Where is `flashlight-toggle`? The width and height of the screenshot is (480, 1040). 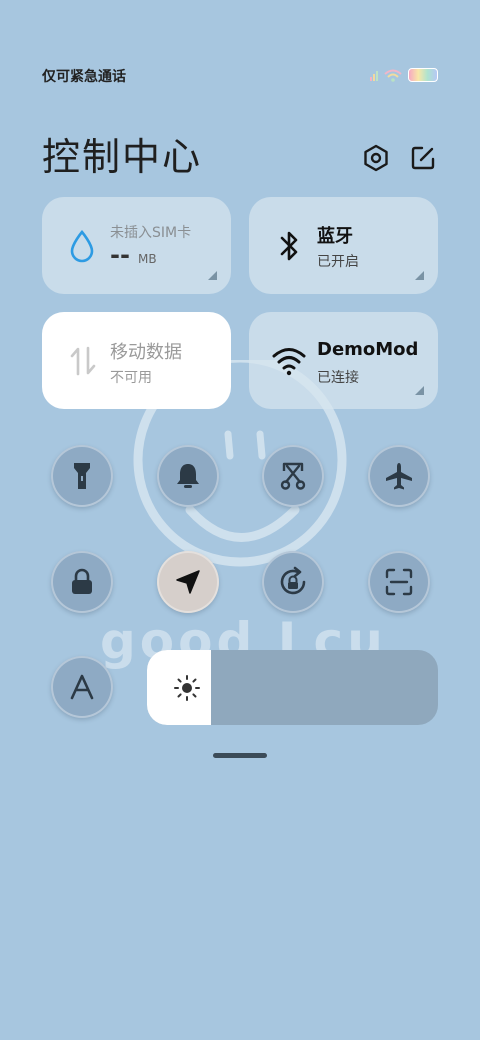 flashlight-toggle is located at coordinates (82, 476).